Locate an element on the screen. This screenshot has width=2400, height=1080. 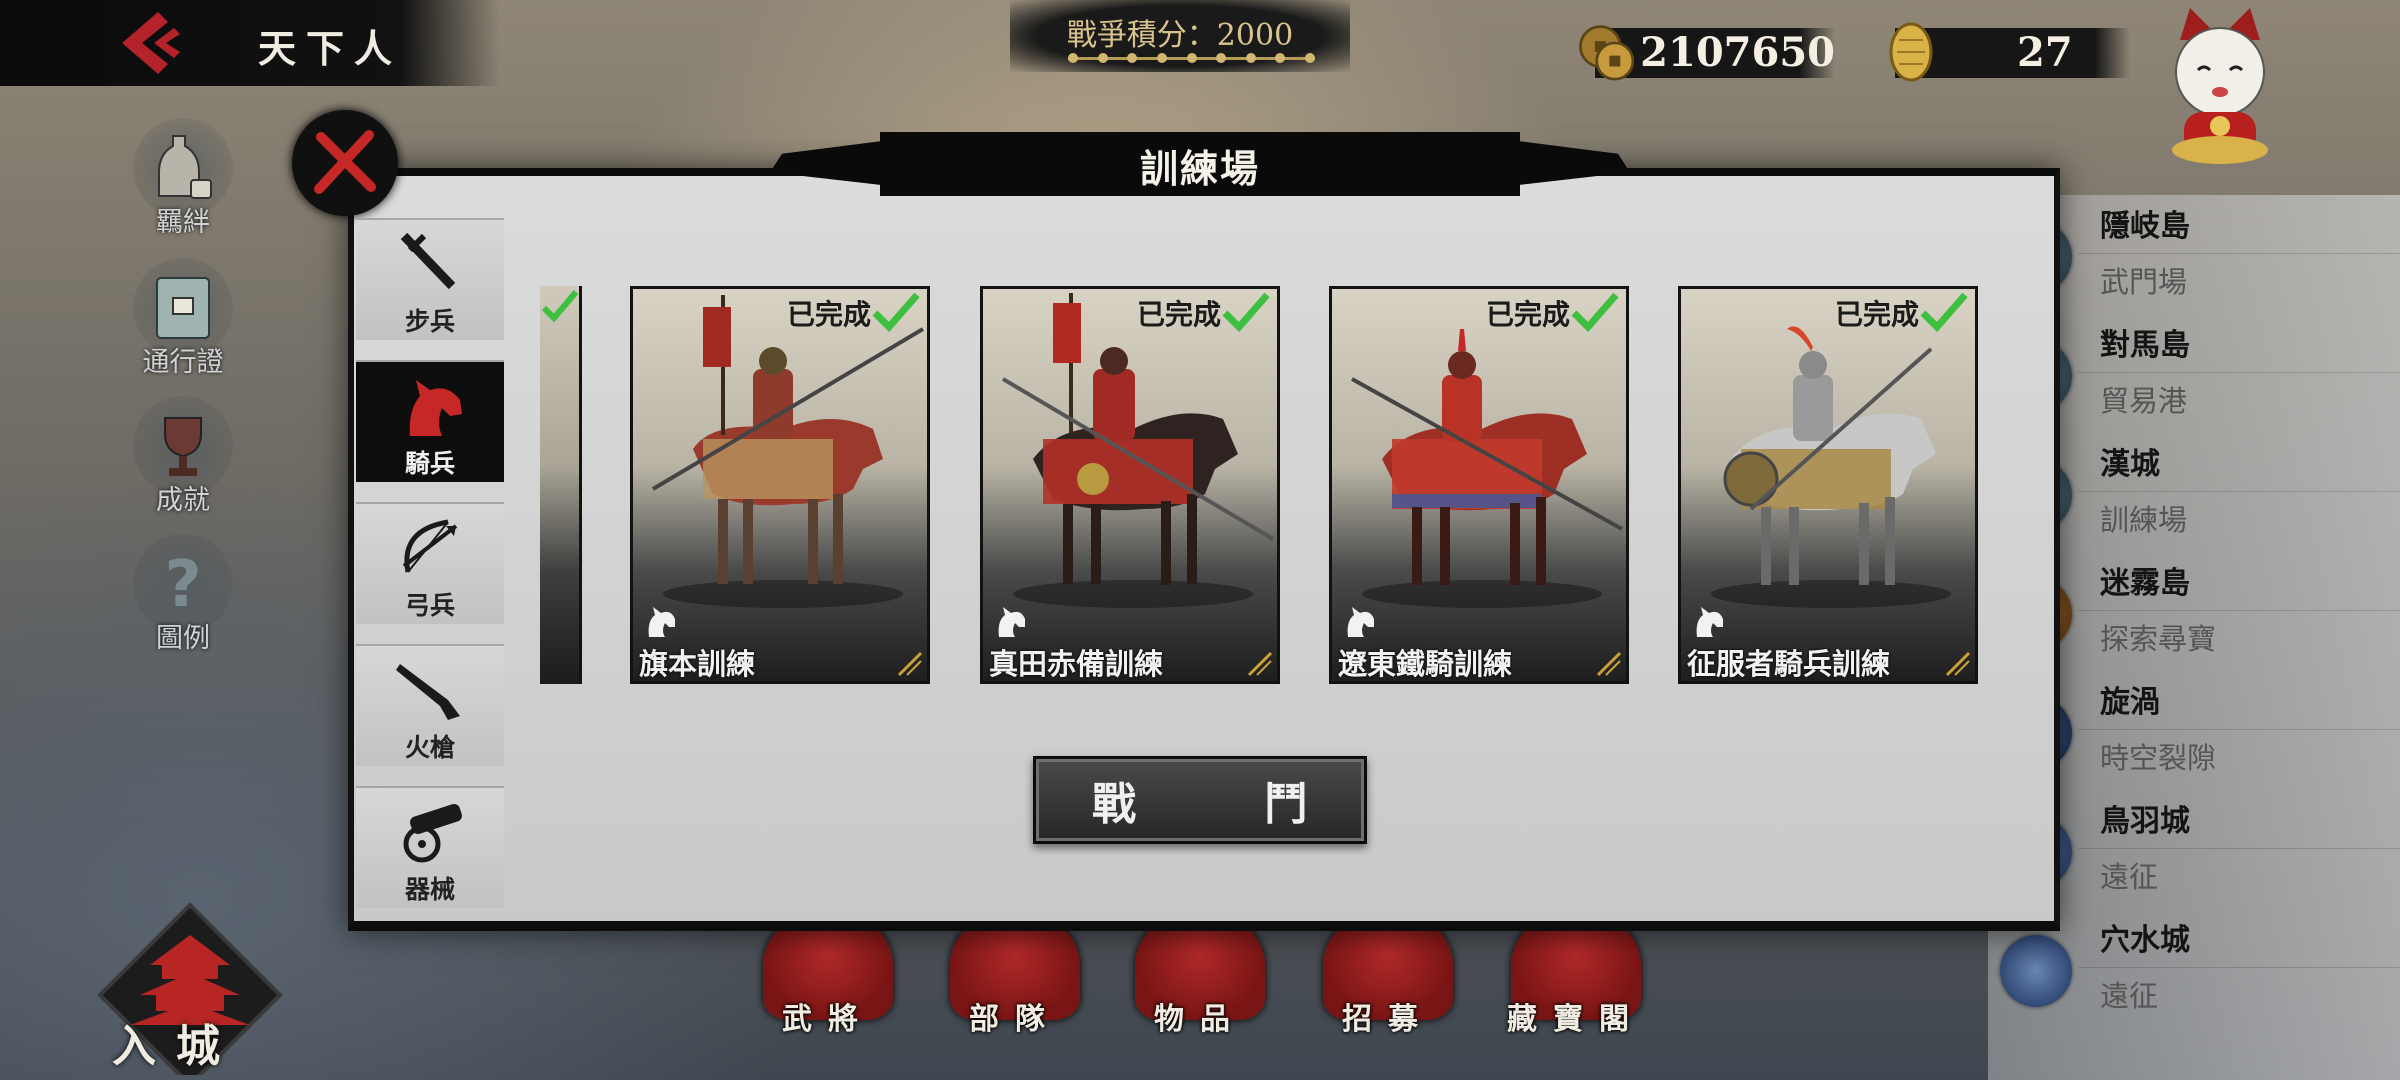
tab-archer: 弓兵 is located at coordinates (430, 563).